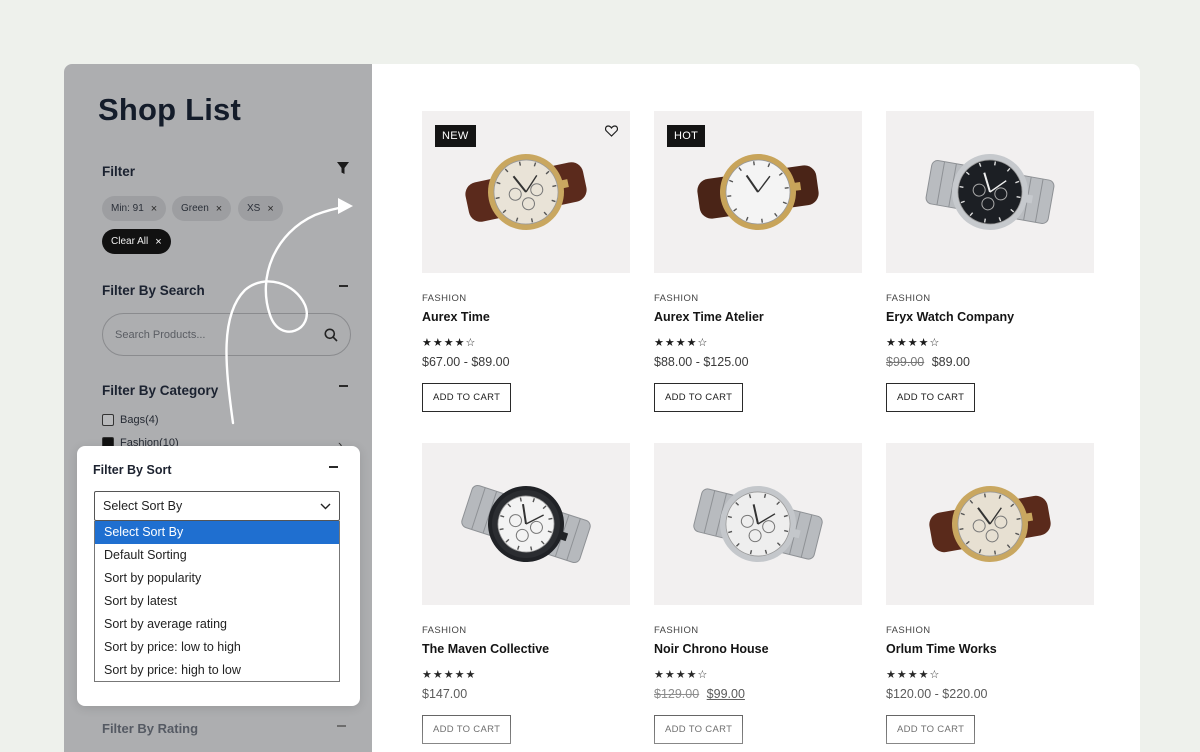 Image resolution: width=1200 pixels, height=752 pixels. What do you see at coordinates (526, 317) in the screenshot?
I see `product-name: Aurex Time` at bounding box center [526, 317].